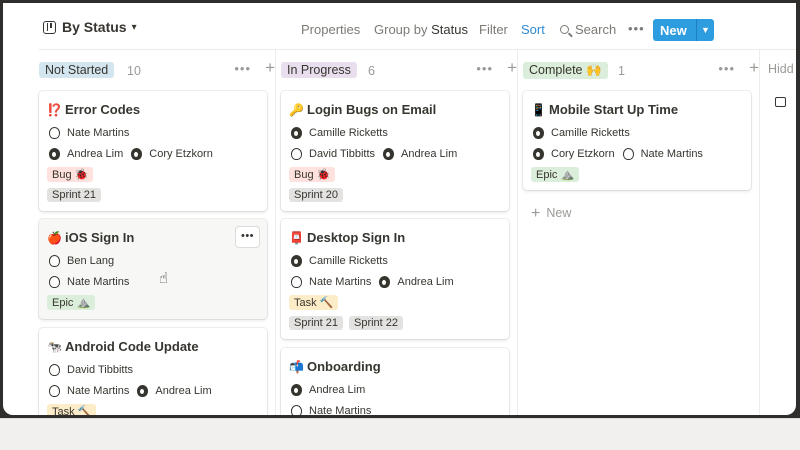 This screenshot has width=800, height=450. I want to click on search-label: Search, so click(596, 29).